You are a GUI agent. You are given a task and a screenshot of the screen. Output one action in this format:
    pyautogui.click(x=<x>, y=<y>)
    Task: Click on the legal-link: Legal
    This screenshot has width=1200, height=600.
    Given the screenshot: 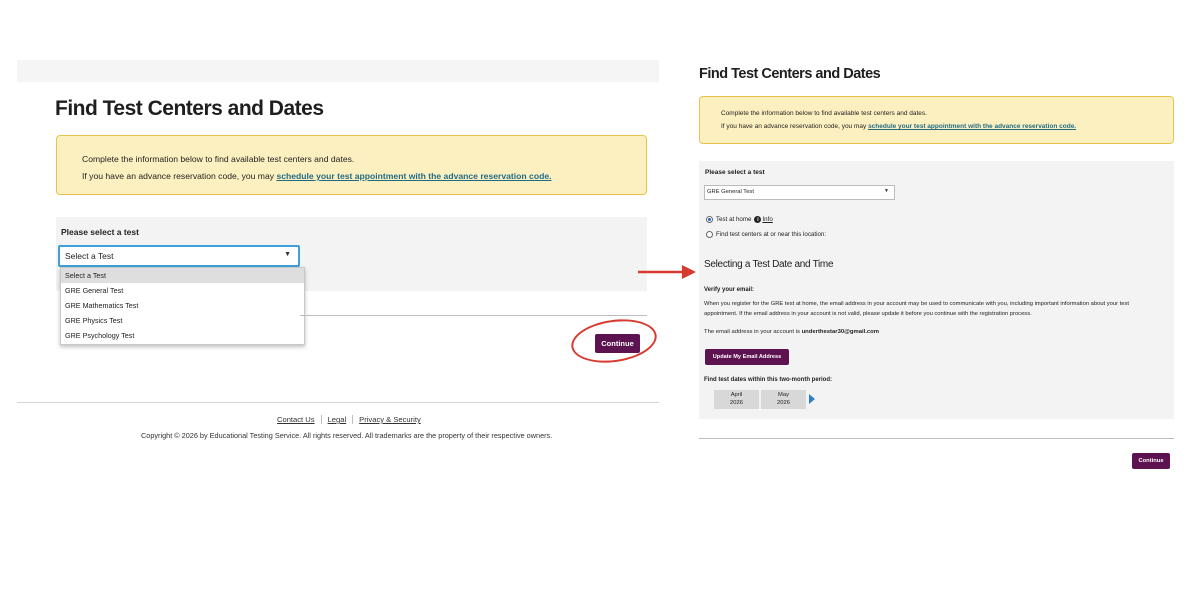 What is the action you would take?
    pyautogui.click(x=336, y=419)
    